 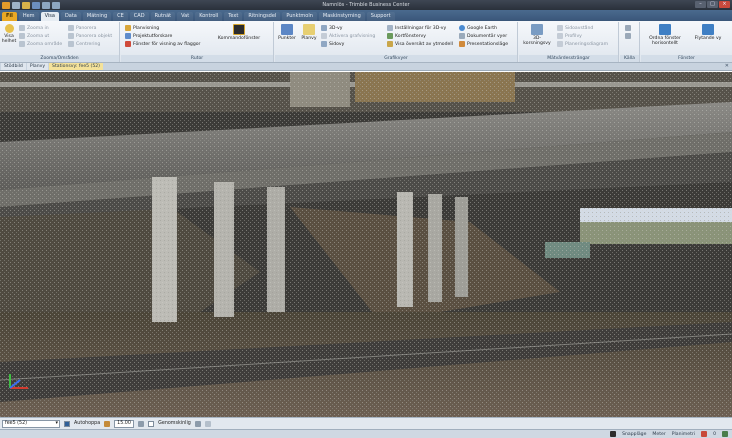 What do you see at coordinates (560, 28) in the screenshot?
I see `offset-icon` at bounding box center [560, 28].